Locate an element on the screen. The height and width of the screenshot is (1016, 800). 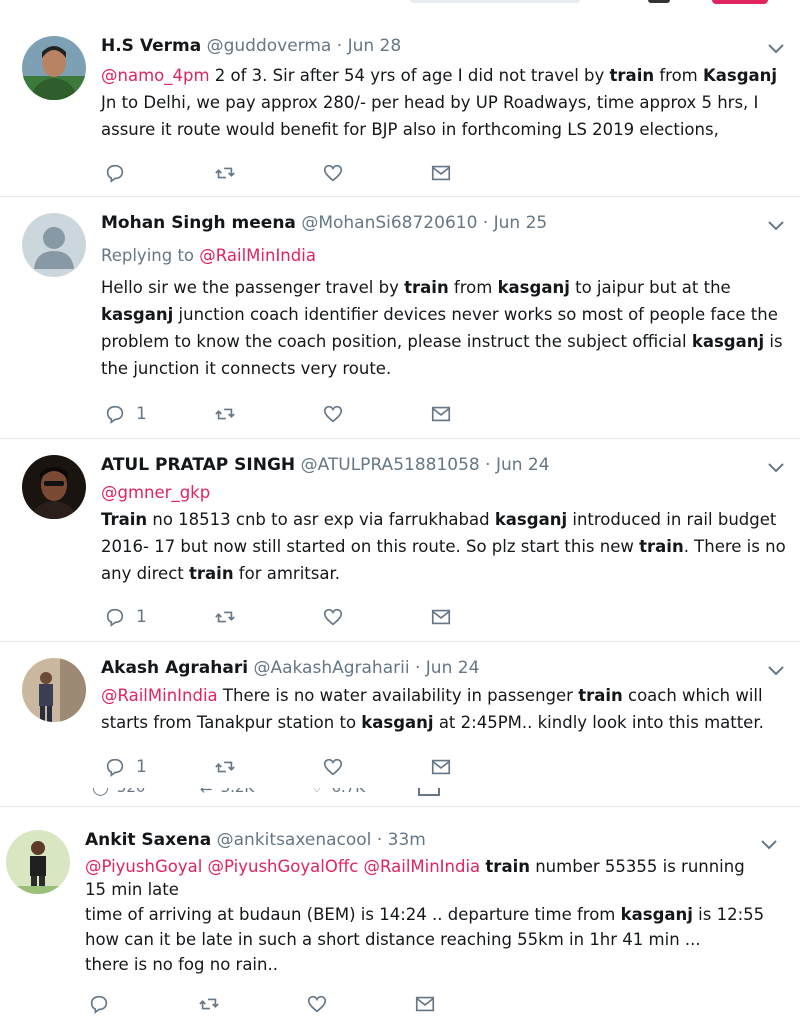
retweet-icon: ⇄ is located at coordinates (206, 792).